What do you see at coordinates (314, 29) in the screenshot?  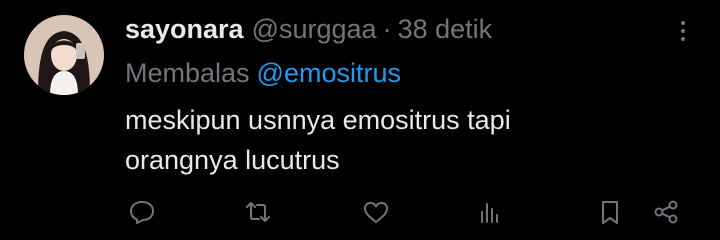 I see `user-handle: @surggaa` at bounding box center [314, 29].